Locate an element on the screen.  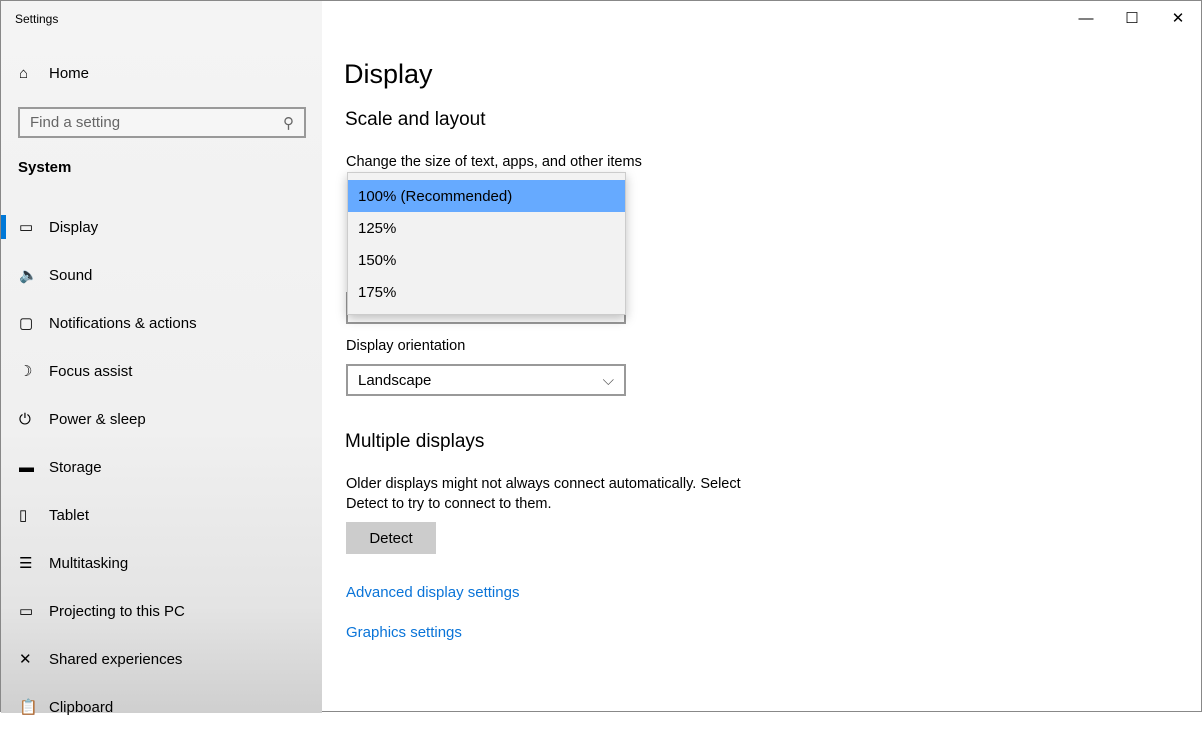
advanced-display-link: Advanced display settings is located at coordinates (432, 592).